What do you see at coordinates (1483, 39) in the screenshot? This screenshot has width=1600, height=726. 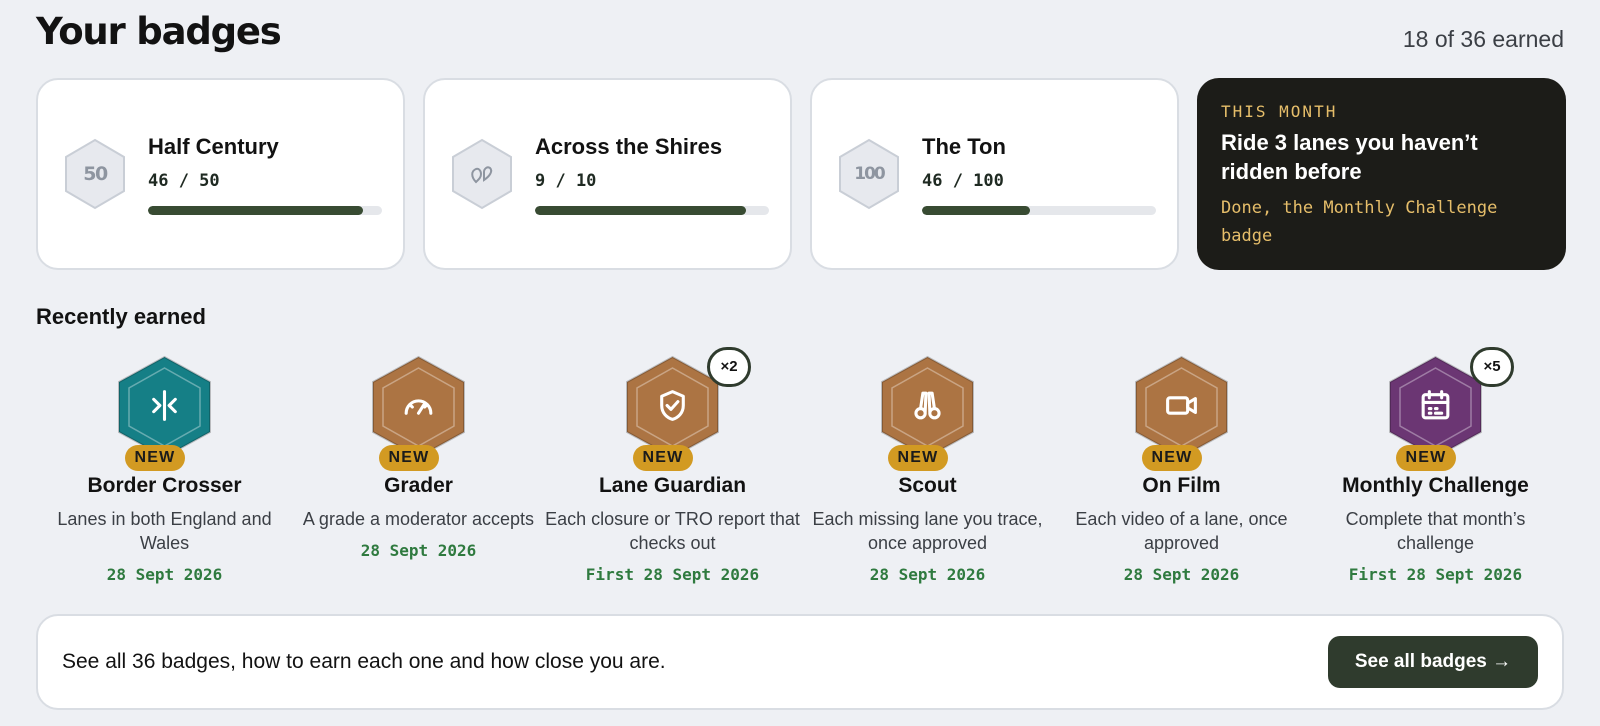 I see `earned-count: 18 of 36 earned` at bounding box center [1483, 39].